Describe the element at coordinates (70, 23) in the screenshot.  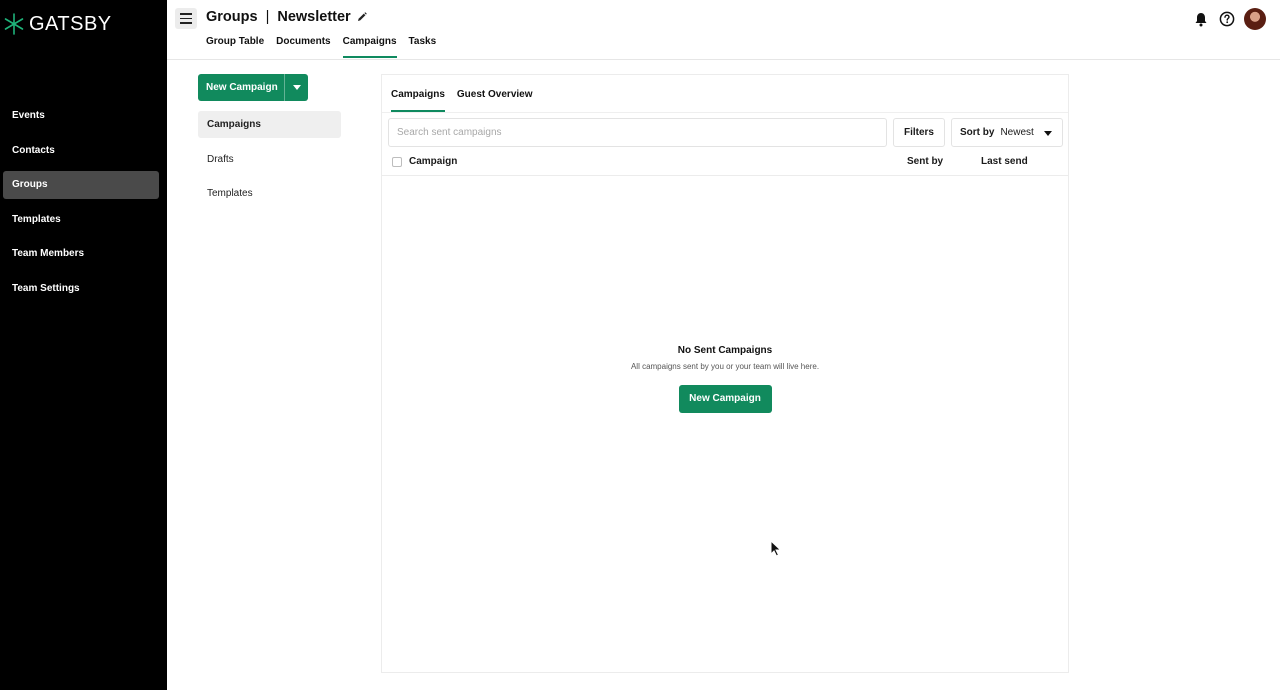
I see `brand-name: GATSBY` at that location.